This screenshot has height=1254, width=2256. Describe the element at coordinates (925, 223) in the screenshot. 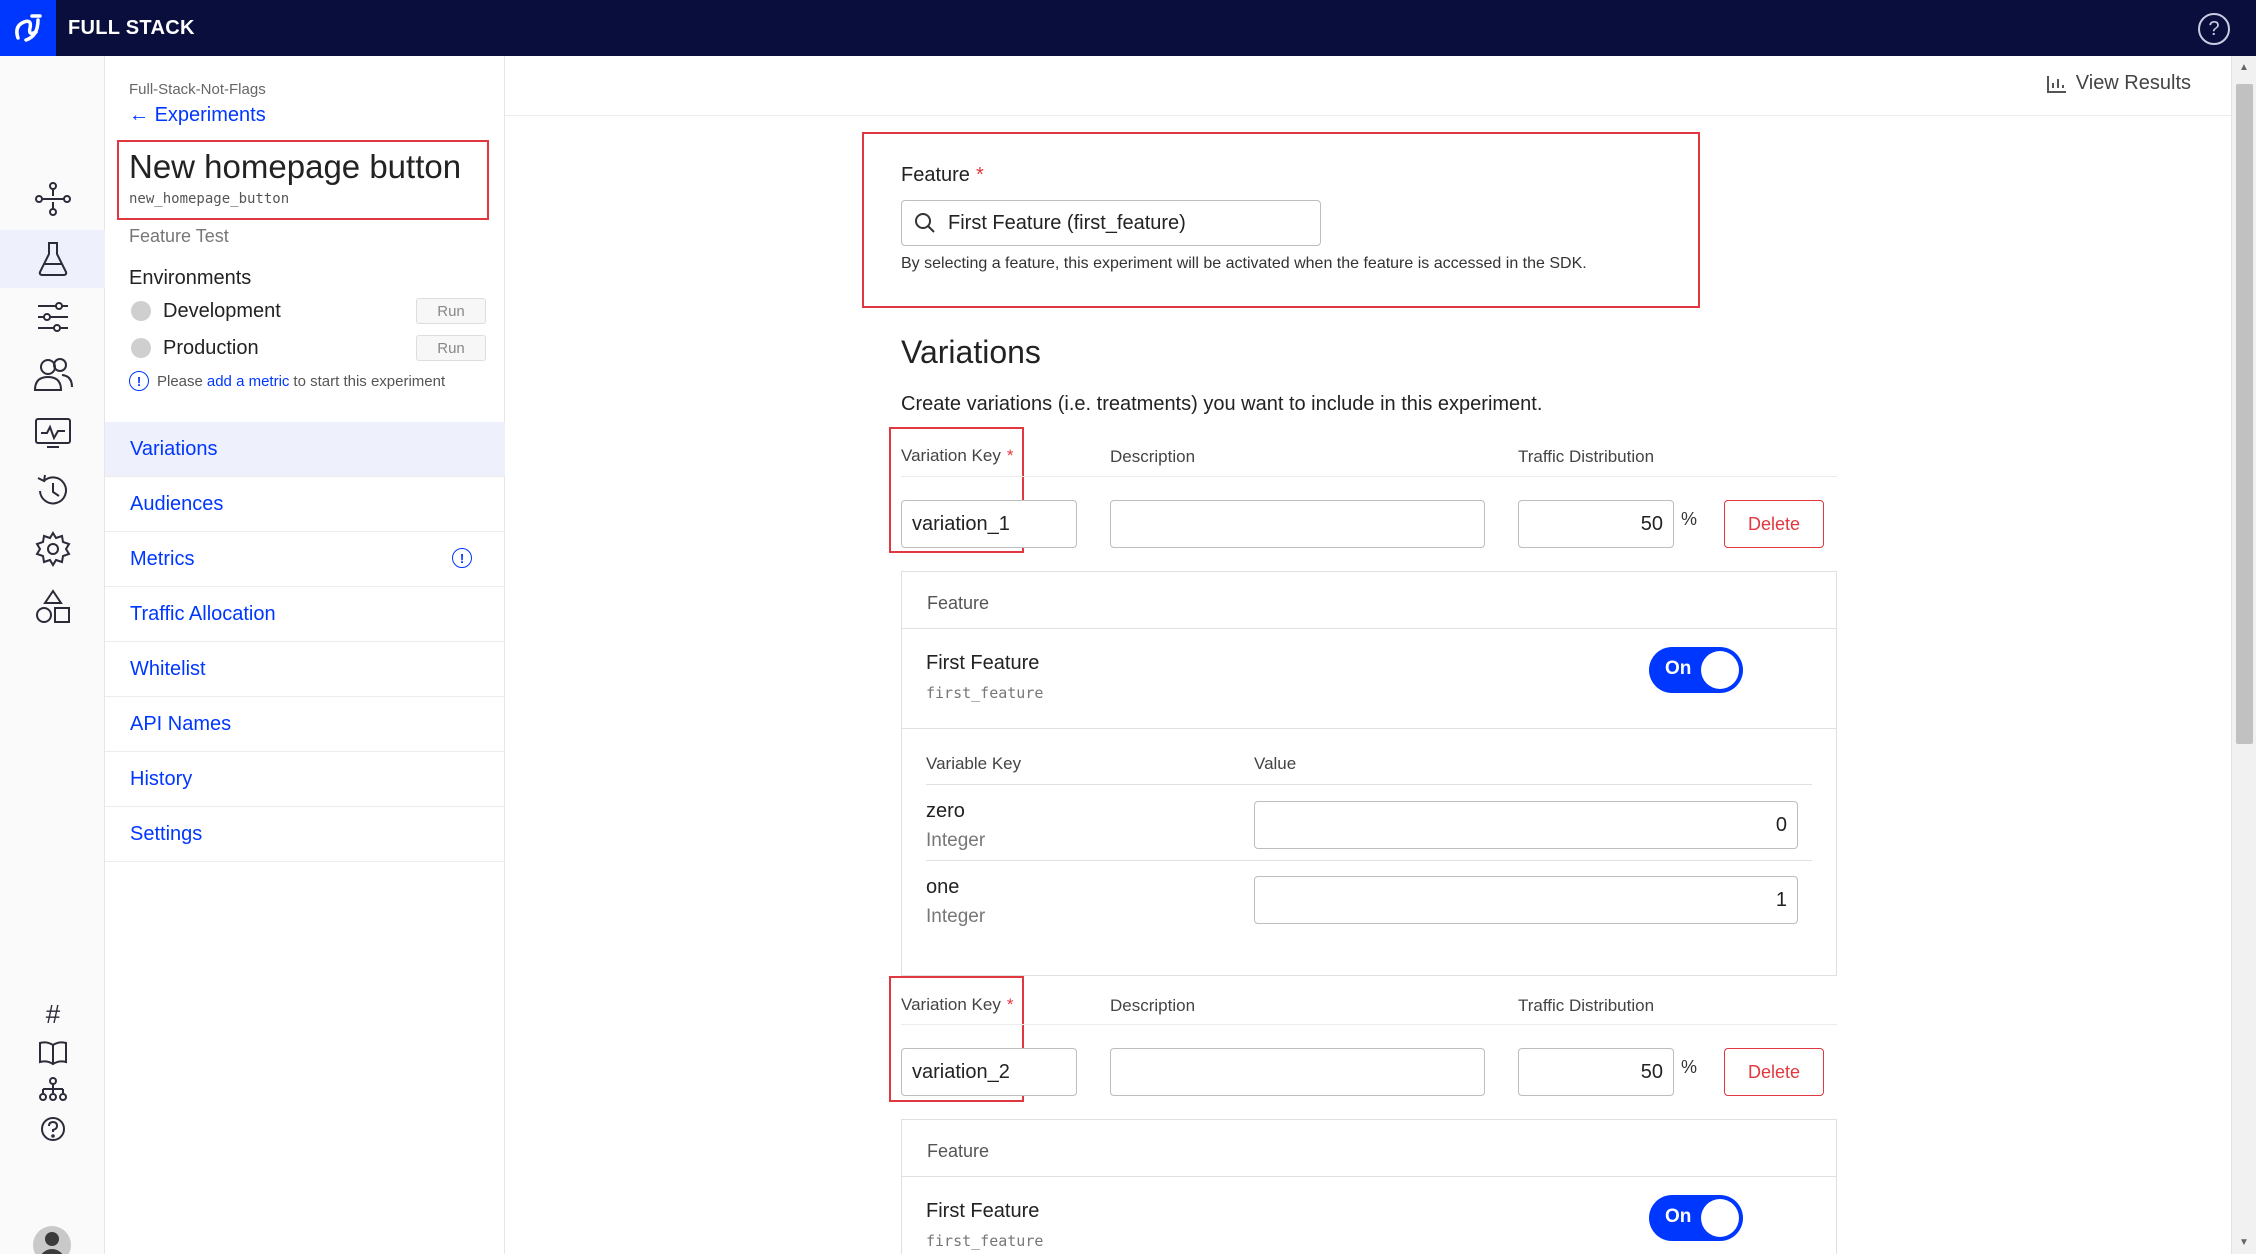

I see `search-icon` at that location.